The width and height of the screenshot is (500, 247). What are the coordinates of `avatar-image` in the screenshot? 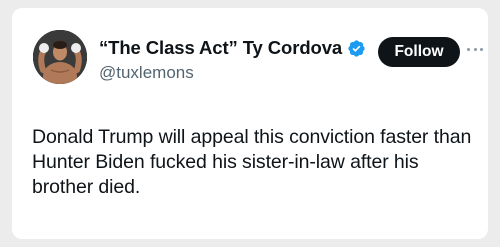 It's located at (60, 57).